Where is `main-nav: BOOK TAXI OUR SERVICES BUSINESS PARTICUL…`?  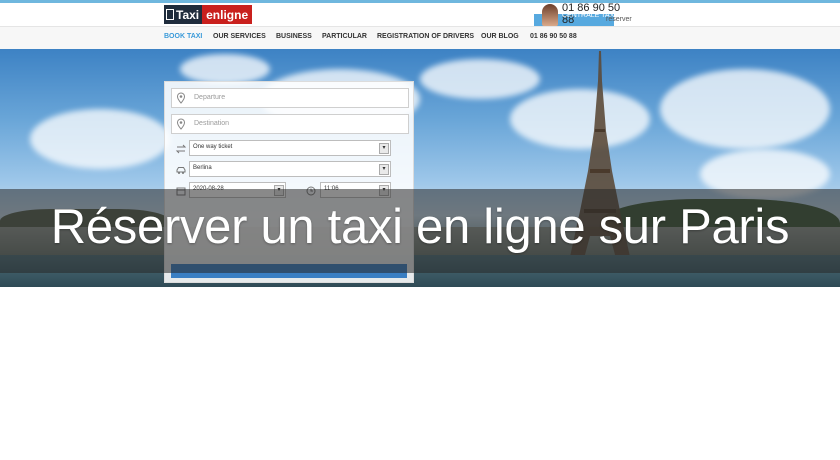 main-nav: BOOK TAXI OUR SERVICES BUSINESS PARTICUL… is located at coordinates (420, 38).